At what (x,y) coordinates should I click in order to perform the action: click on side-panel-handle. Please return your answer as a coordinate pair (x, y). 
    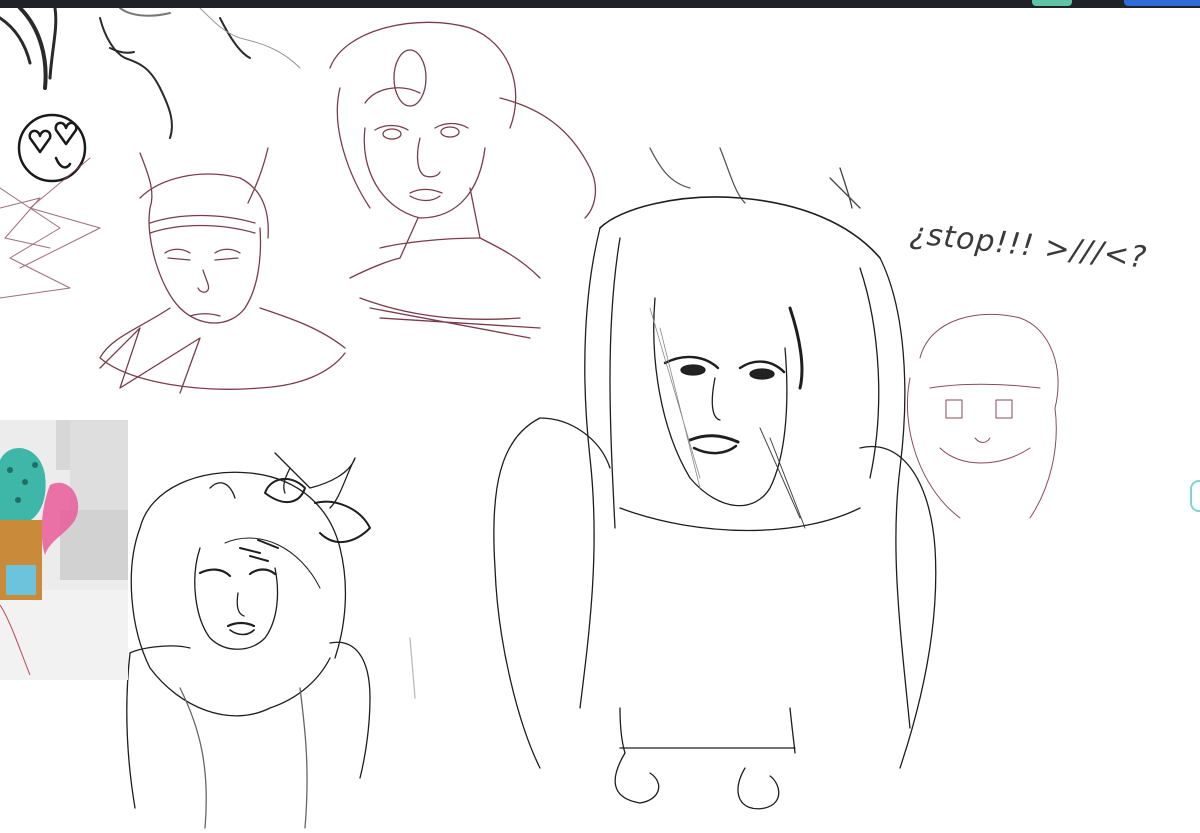
    Looking at the image, I should click on (1195, 496).